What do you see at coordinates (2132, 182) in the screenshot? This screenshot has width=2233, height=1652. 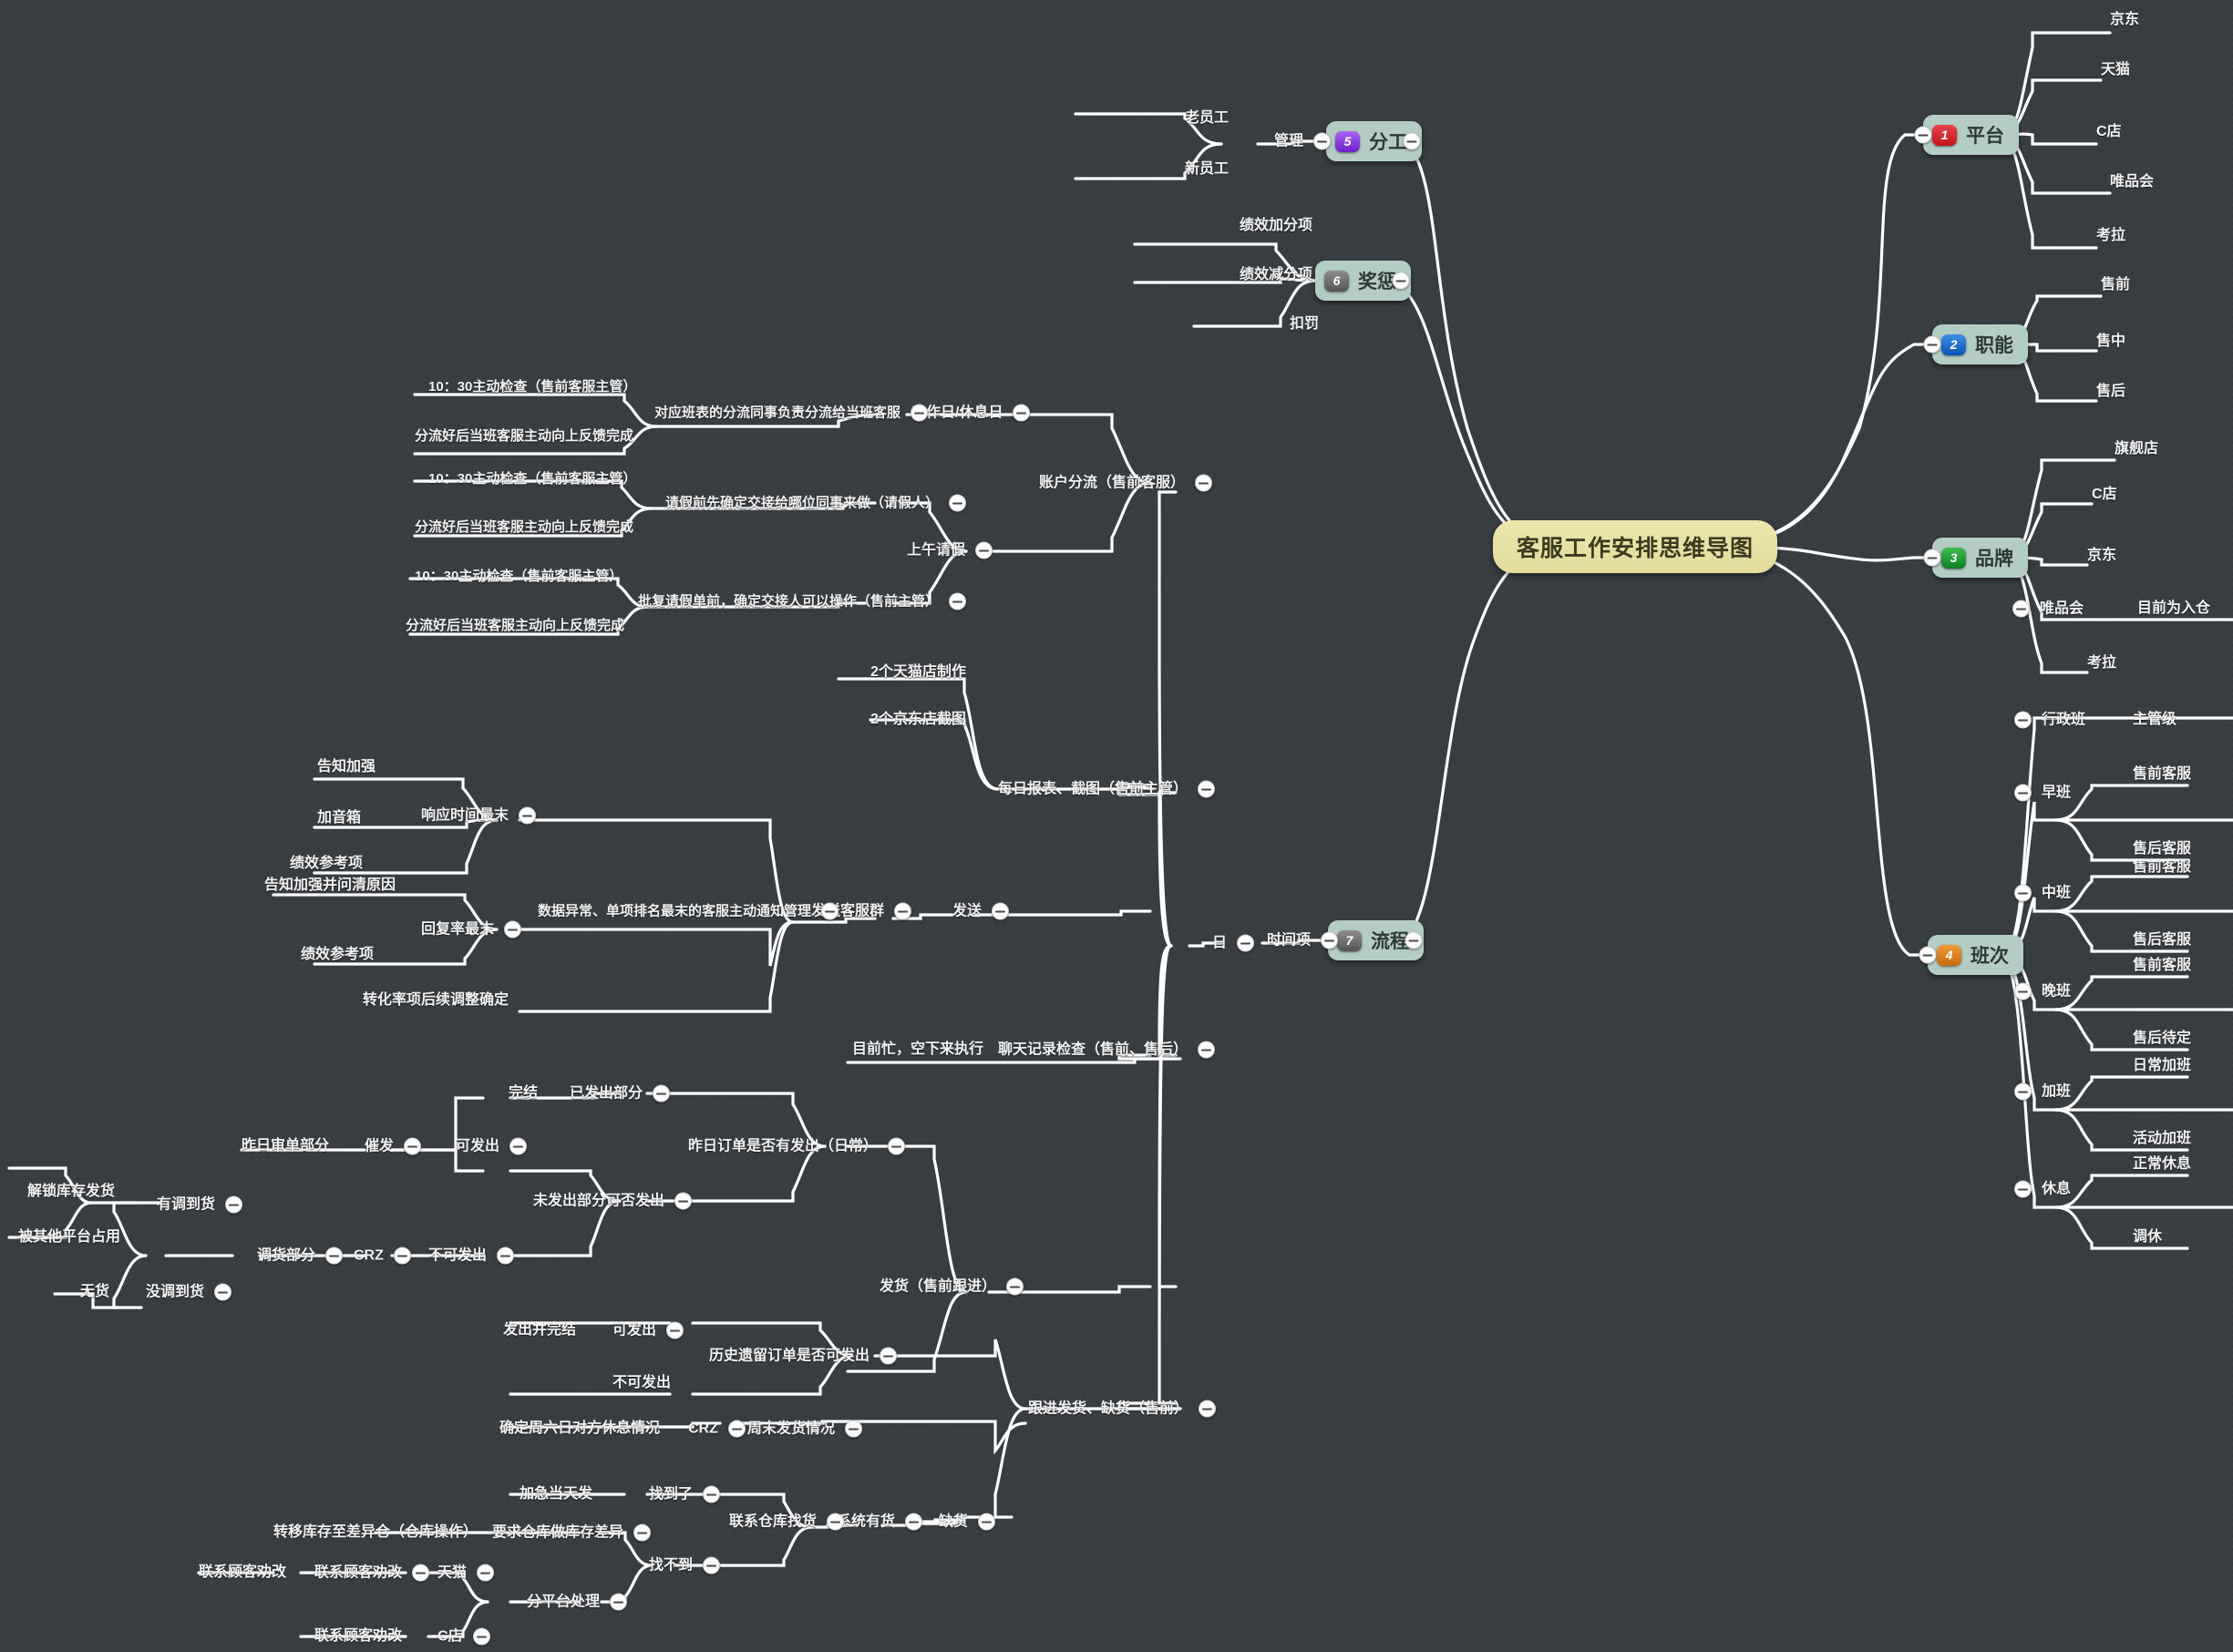 I see `node-platform-vip: 唯品会` at bounding box center [2132, 182].